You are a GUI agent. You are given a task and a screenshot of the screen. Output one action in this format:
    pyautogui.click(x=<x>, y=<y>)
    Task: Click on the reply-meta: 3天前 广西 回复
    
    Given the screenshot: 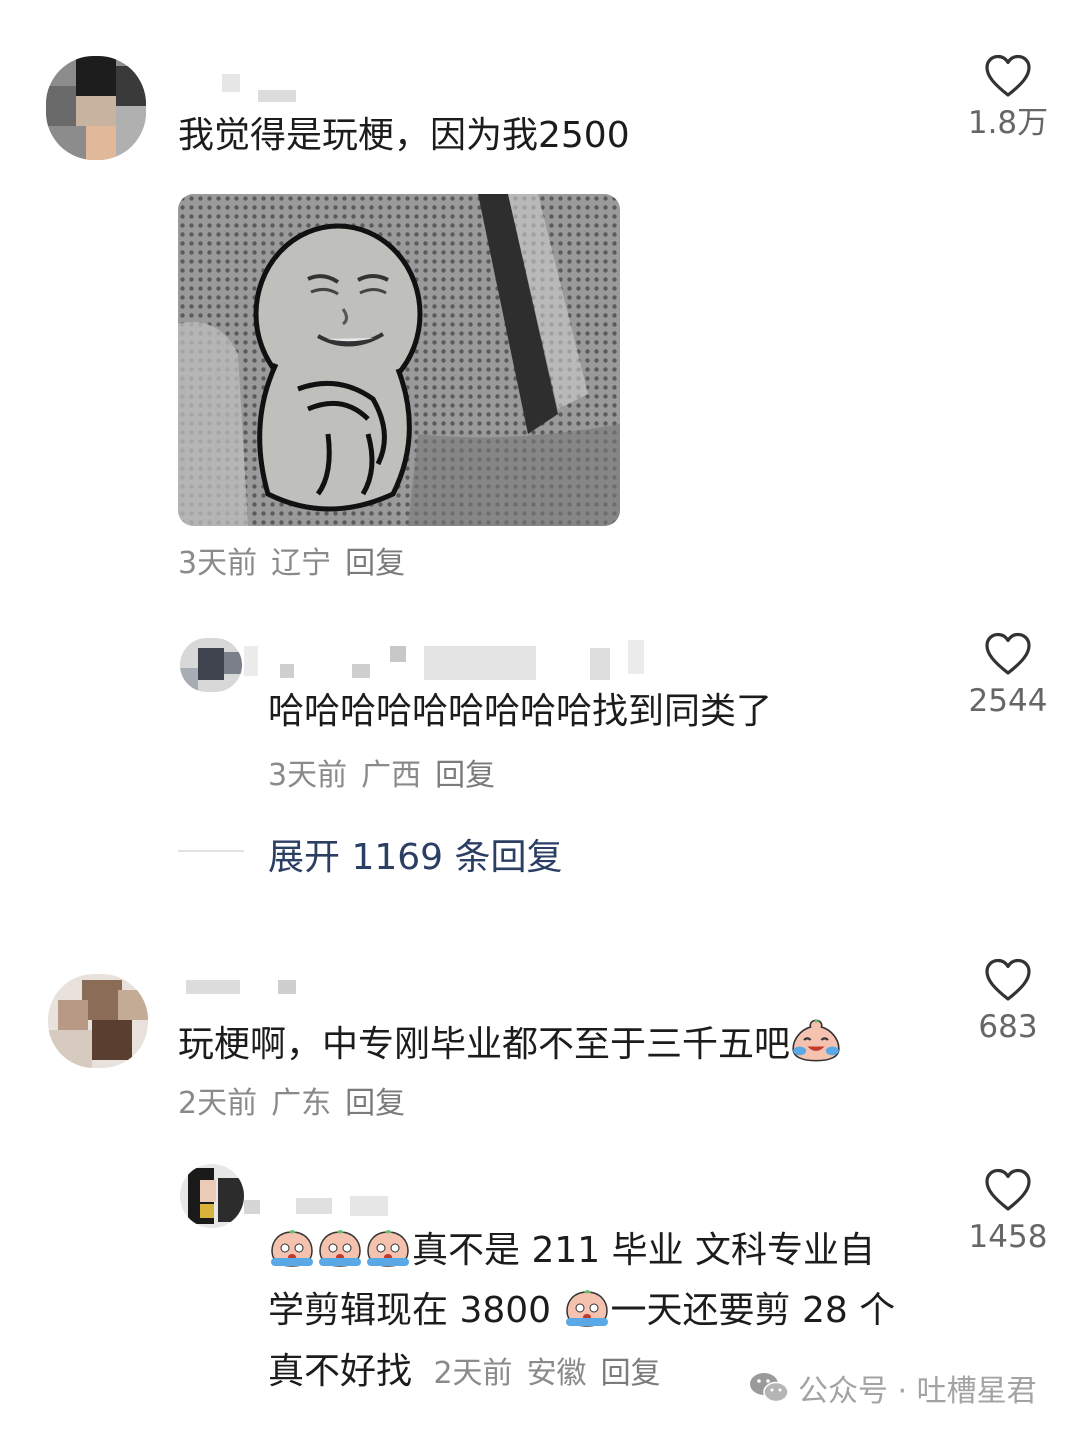 What is the action you would take?
    pyautogui.click(x=388, y=776)
    